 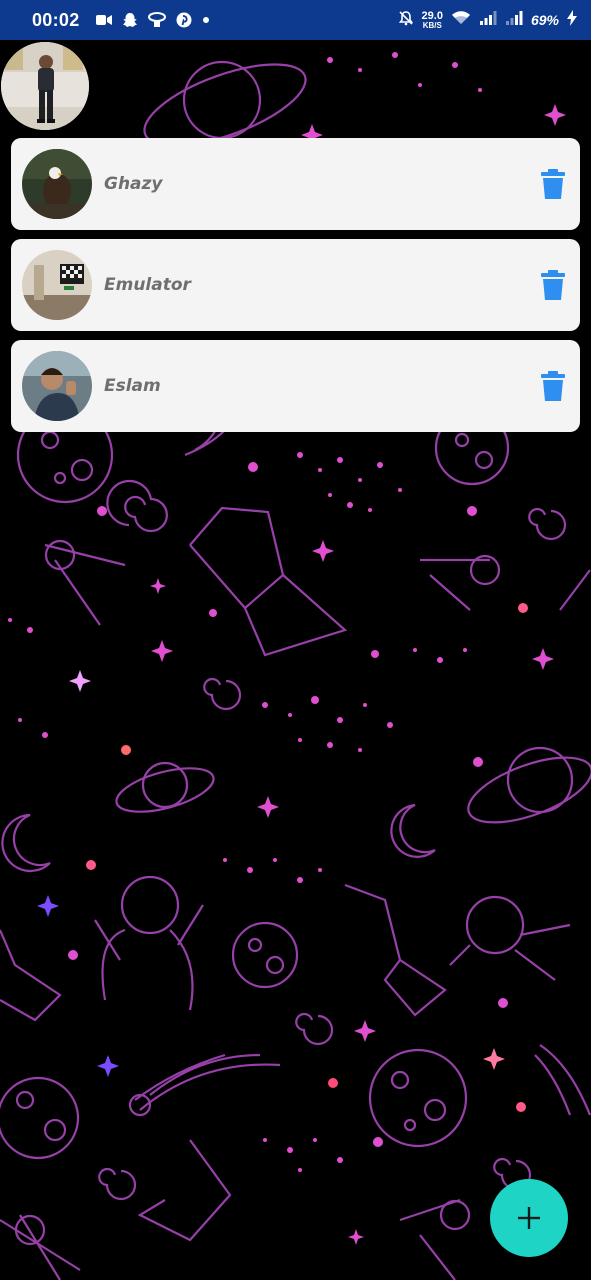 I want to click on battery-percent: 69%, so click(x=544, y=20).